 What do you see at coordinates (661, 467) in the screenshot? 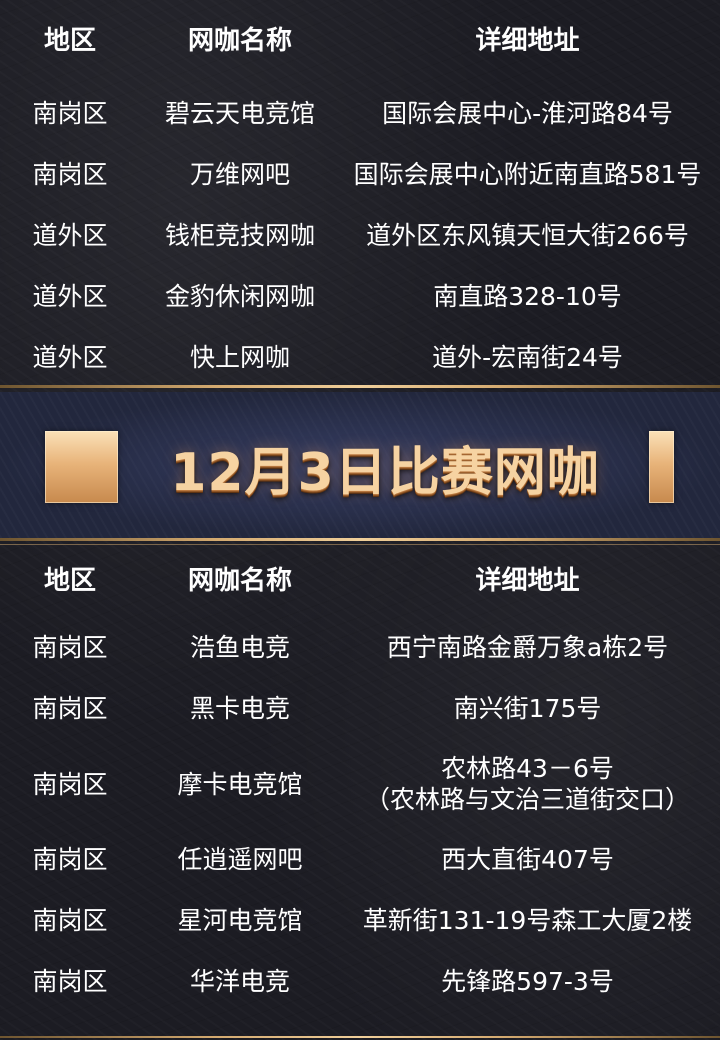
I see `banner-decor-block-right` at bounding box center [661, 467].